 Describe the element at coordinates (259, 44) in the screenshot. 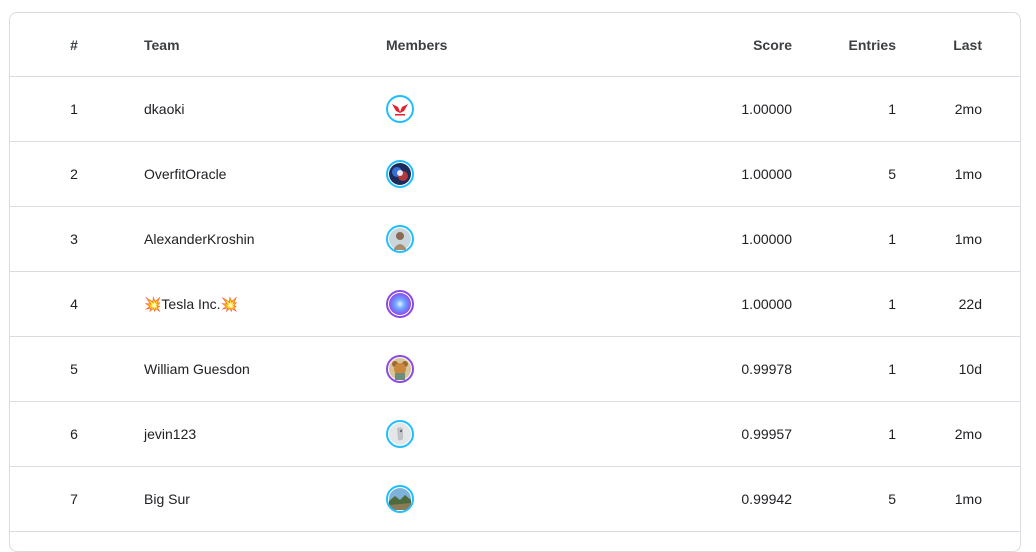

I see `column-header-team: Team` at that location.